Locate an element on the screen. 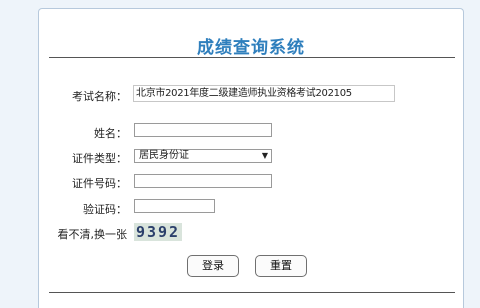  login-button: 登录 is located at coordinates (213, 266).